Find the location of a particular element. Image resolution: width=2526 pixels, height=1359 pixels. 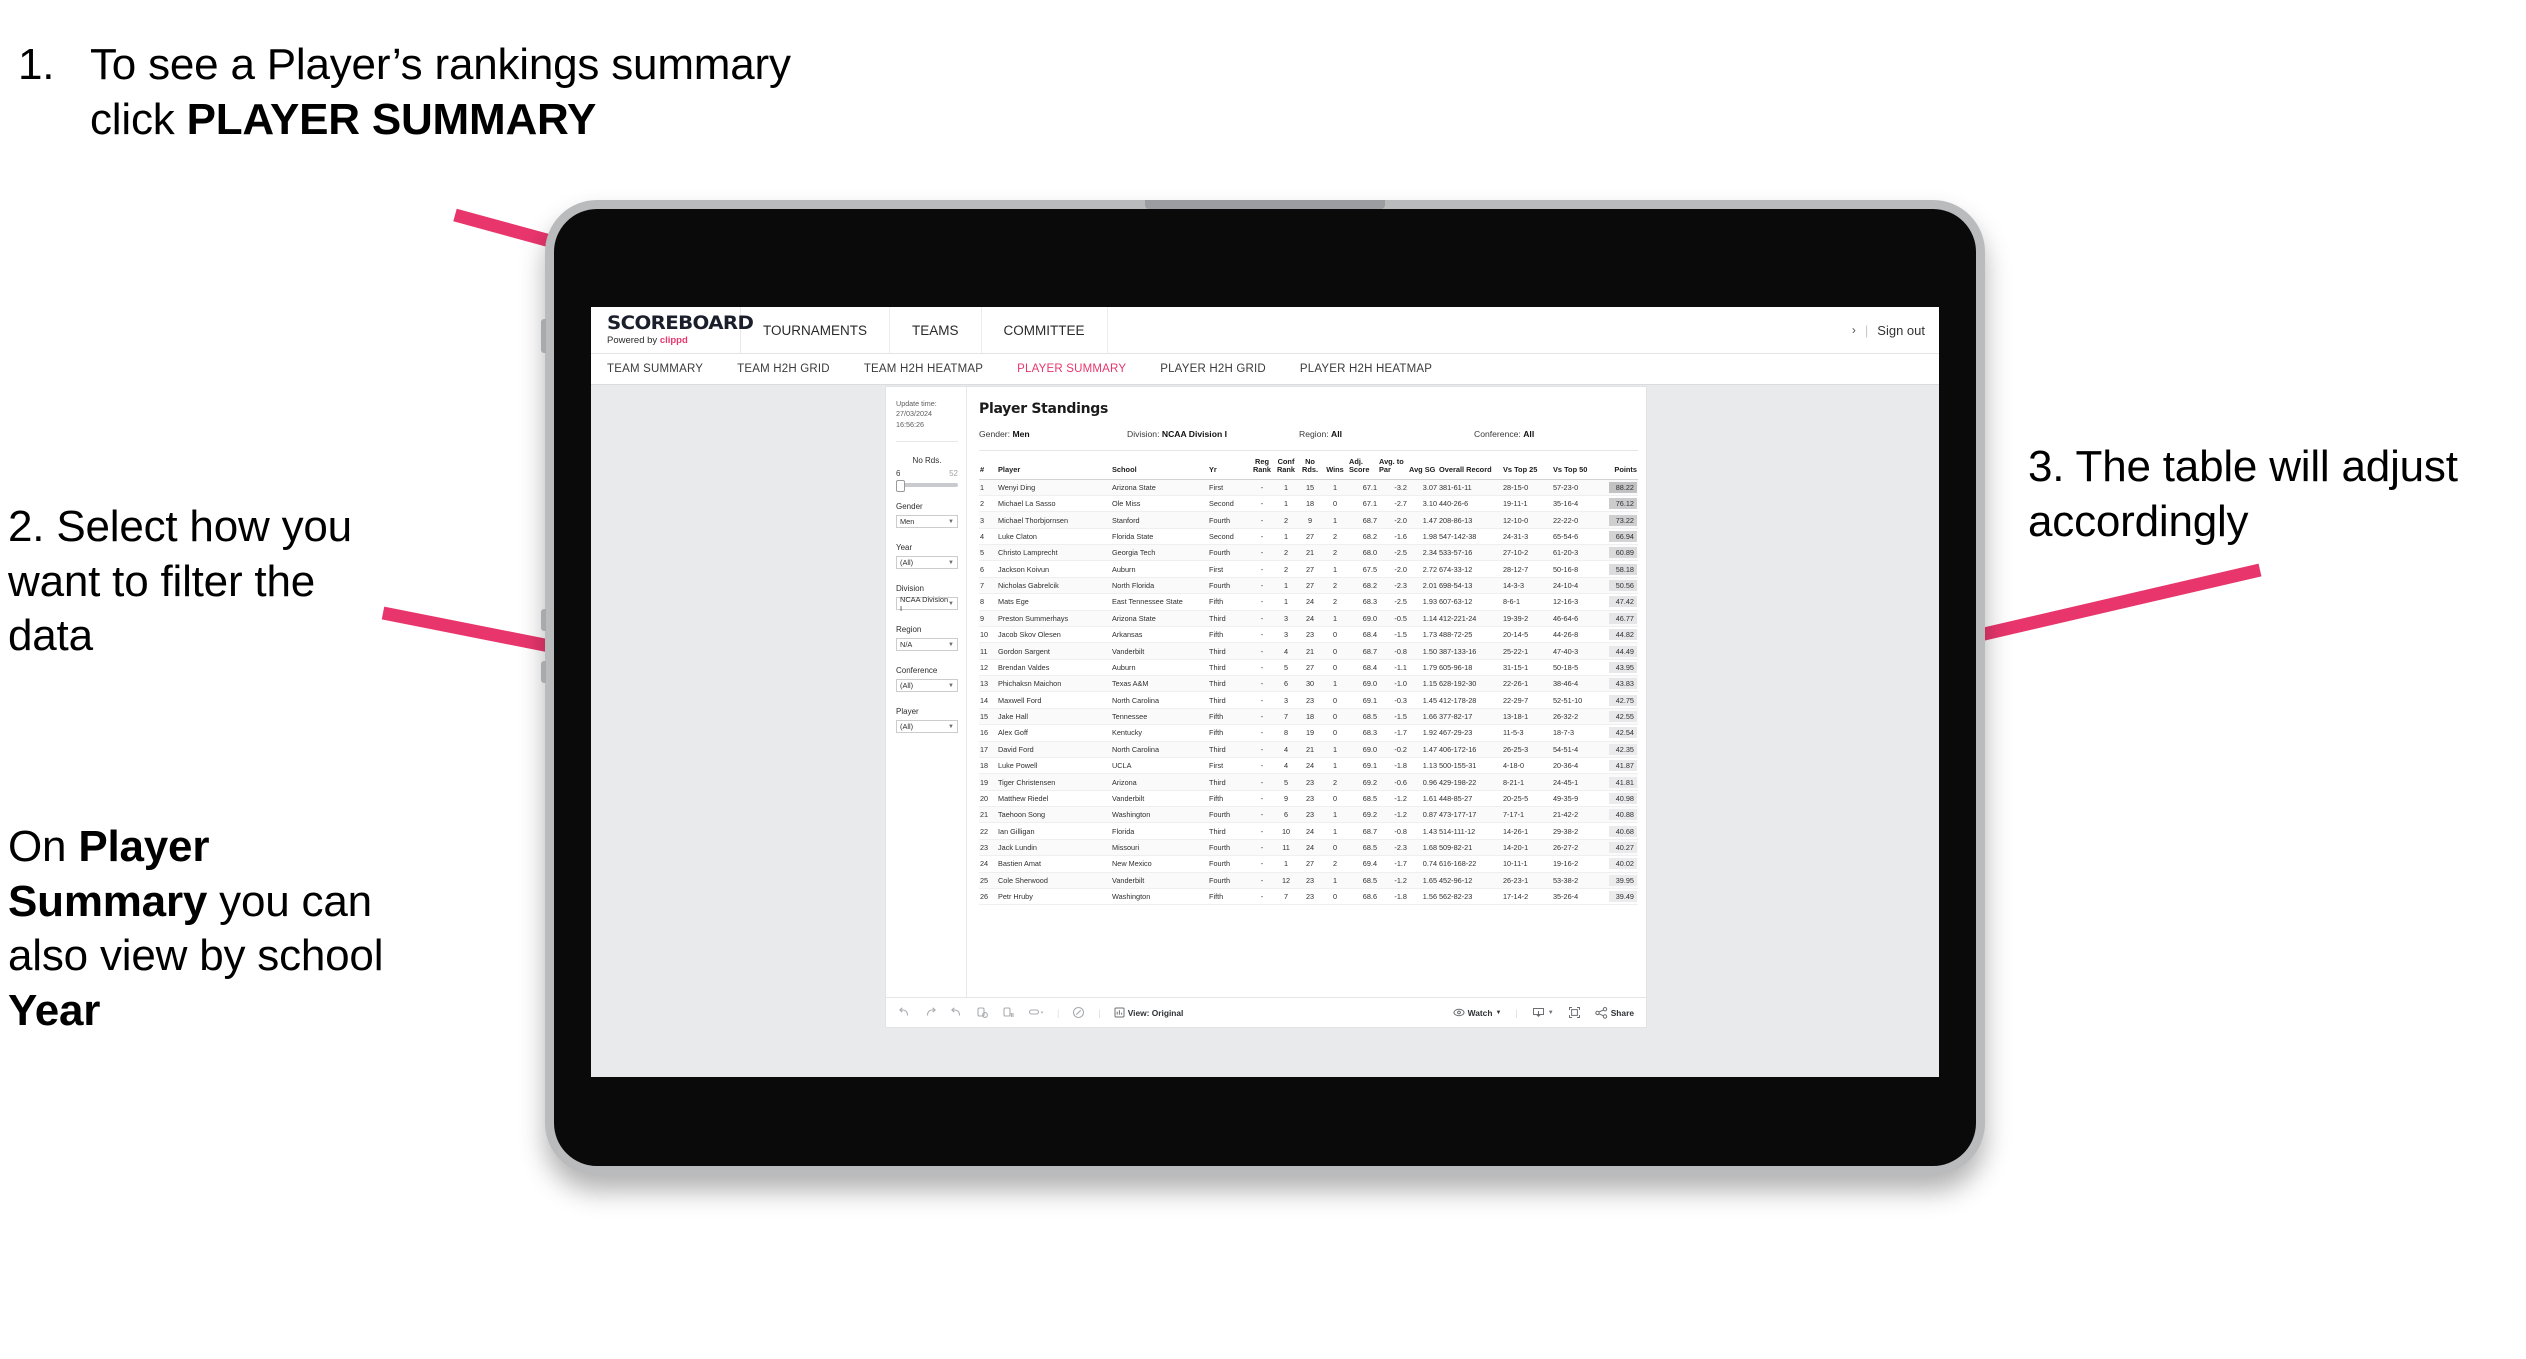

tab-player-h2h-grid: PLAYER H2H GRID is located at coordinates (1221, 369).